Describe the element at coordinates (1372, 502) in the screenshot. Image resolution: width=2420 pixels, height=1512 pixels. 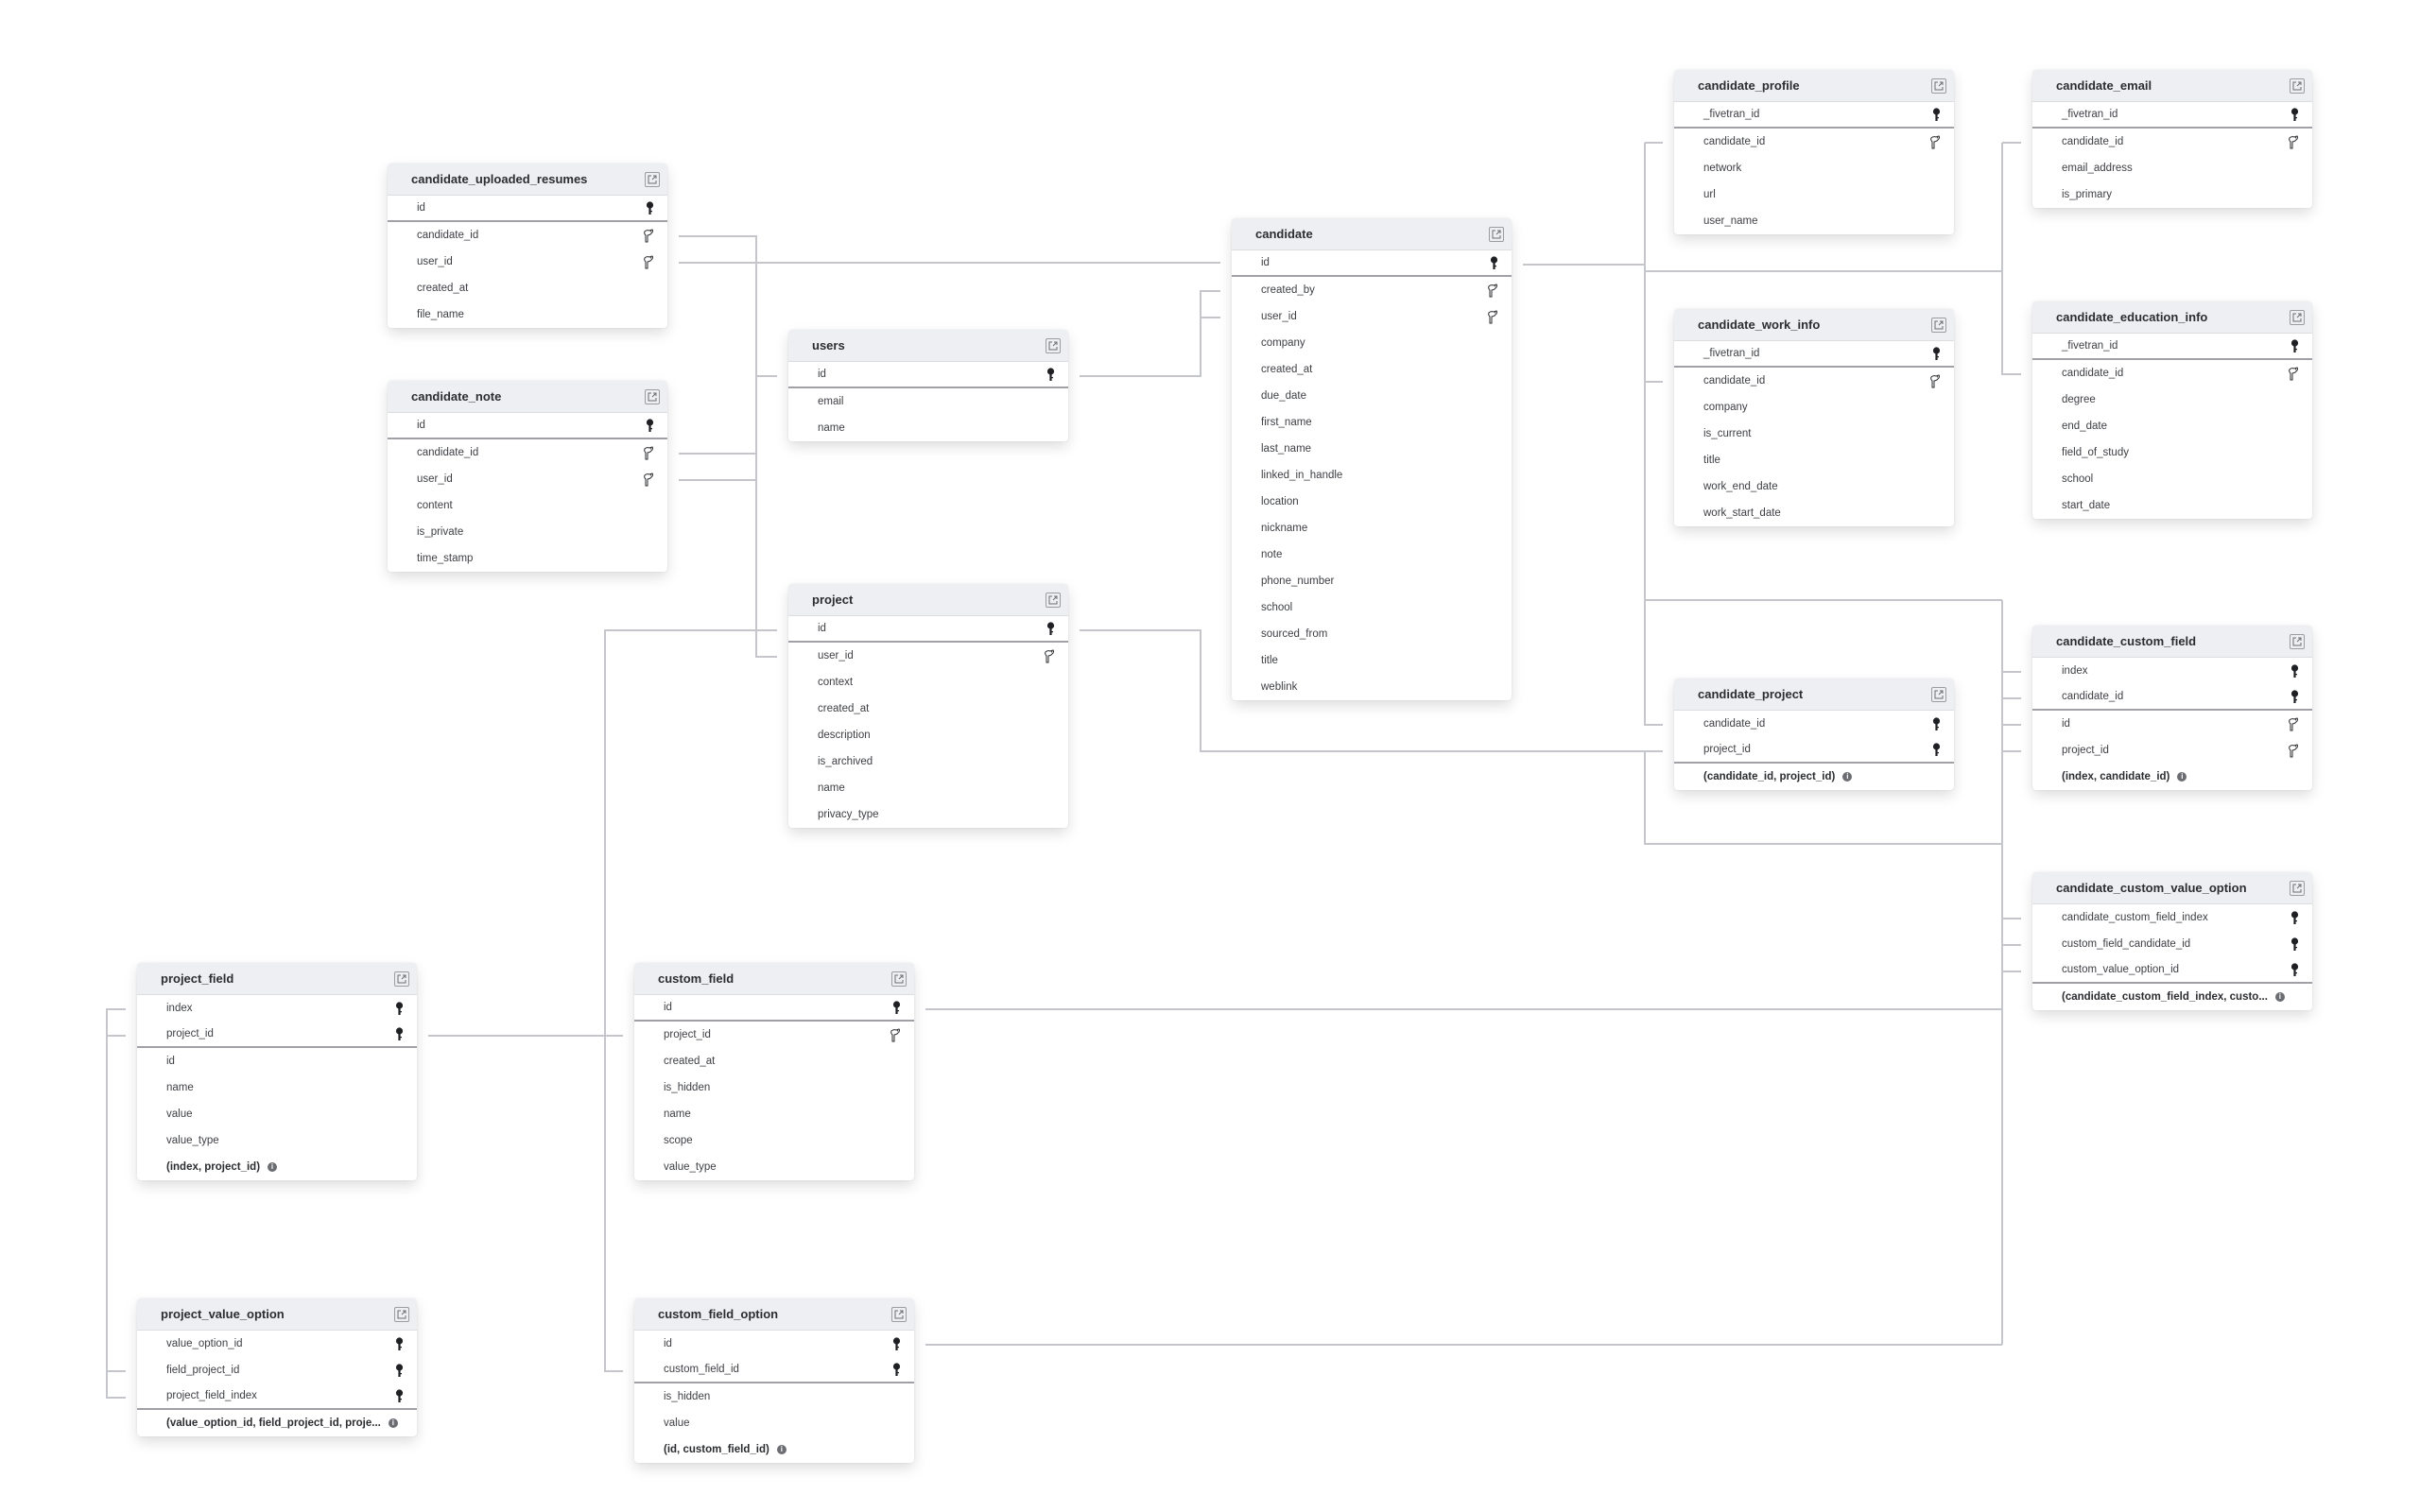
I see `column-row: location` at that location.